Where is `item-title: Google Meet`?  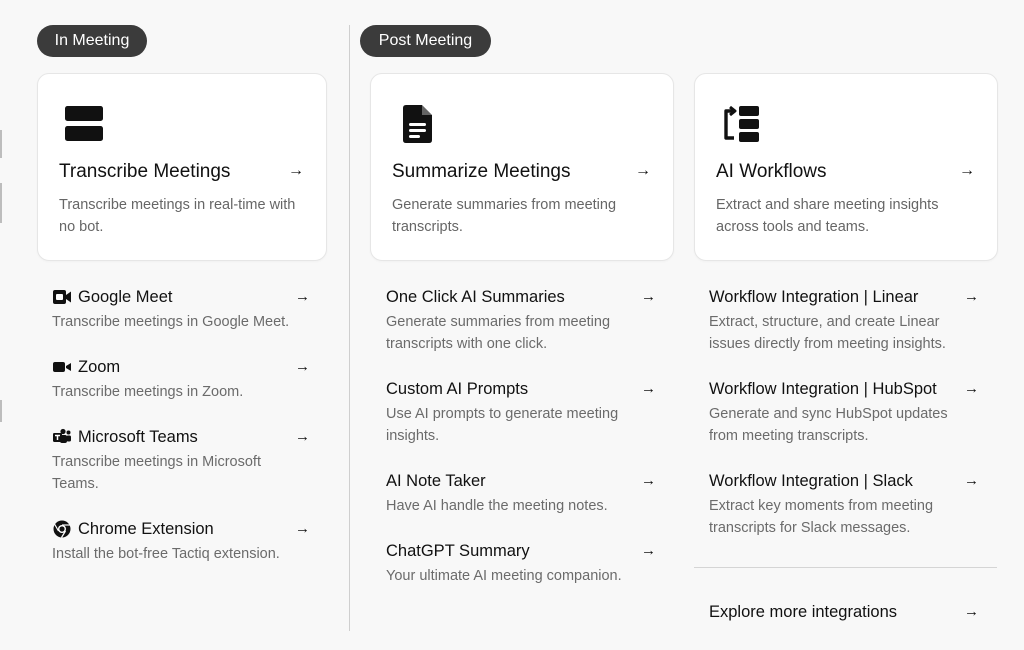 item-title: Google Meet is located at coordinates (125, 297).